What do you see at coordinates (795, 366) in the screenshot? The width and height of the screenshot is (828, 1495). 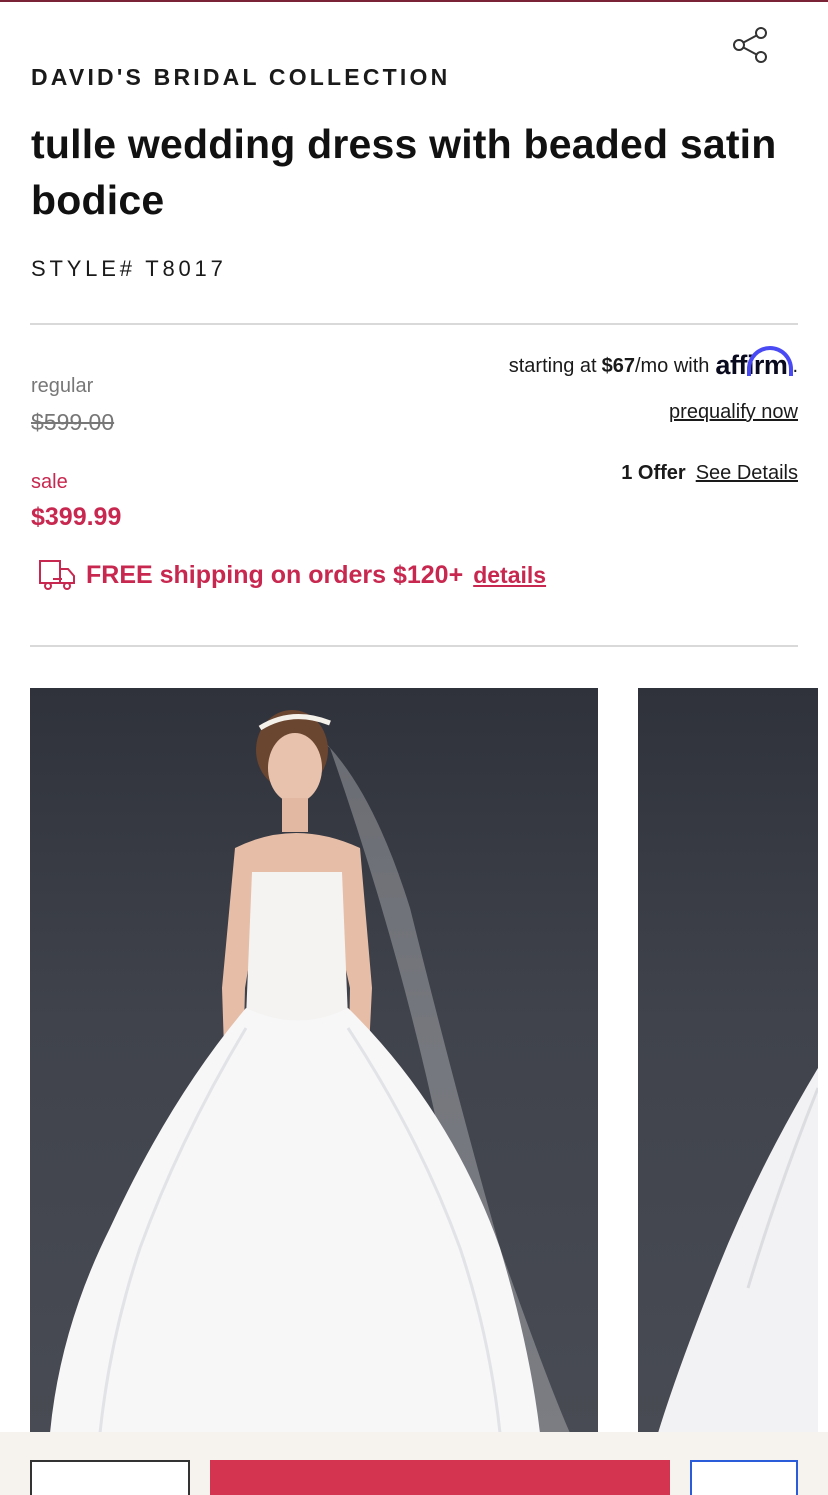 I see `financing-end-mark: .` at bounding box center [795, 366].